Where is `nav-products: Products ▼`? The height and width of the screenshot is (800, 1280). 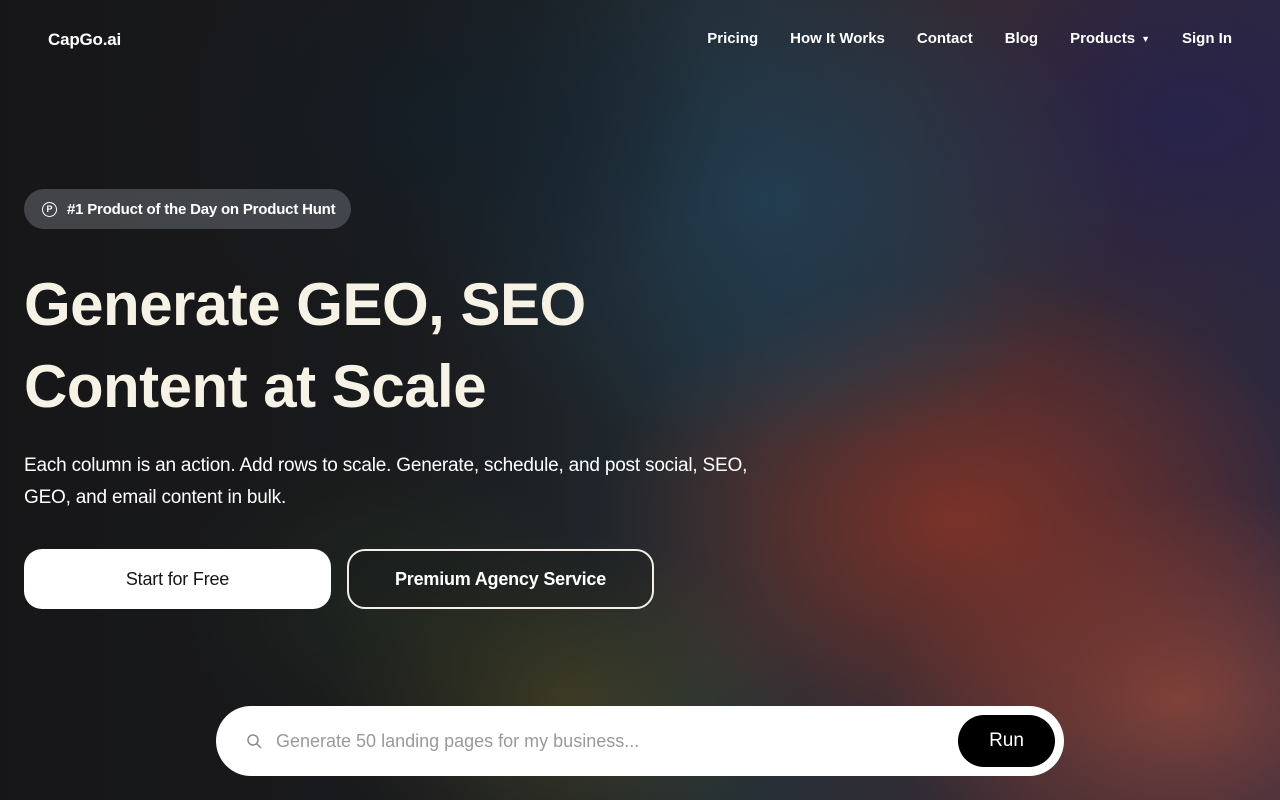
nav-products: Products ▼ is located at coordinates (1110, 38).